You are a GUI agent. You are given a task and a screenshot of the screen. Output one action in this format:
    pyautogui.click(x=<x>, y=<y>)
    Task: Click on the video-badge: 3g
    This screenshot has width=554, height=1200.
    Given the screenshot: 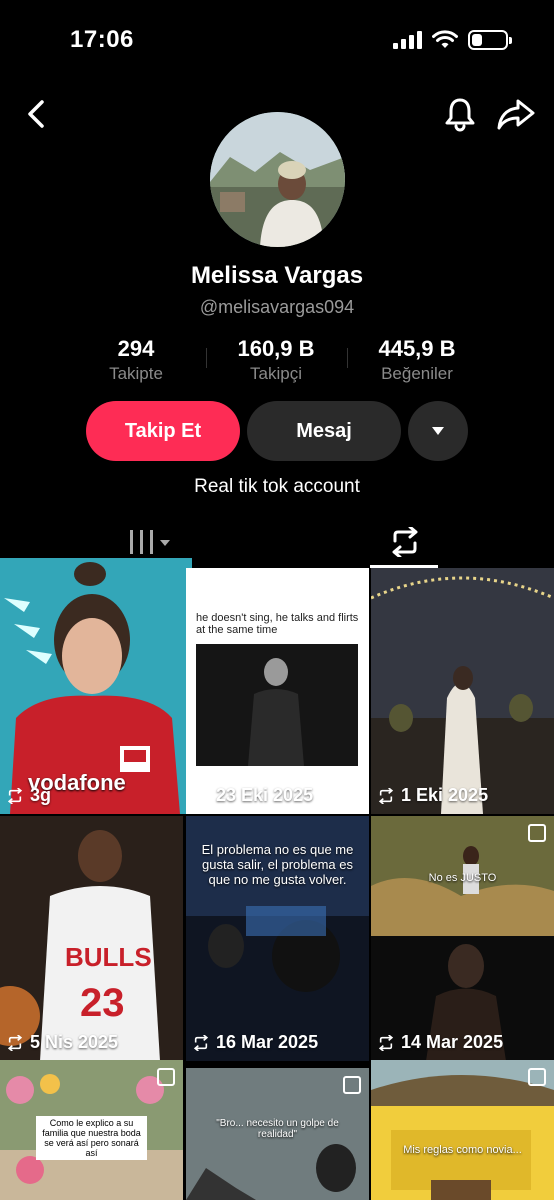 What is the action you would take?
    pyautogui.click(x=28, y=795)
    